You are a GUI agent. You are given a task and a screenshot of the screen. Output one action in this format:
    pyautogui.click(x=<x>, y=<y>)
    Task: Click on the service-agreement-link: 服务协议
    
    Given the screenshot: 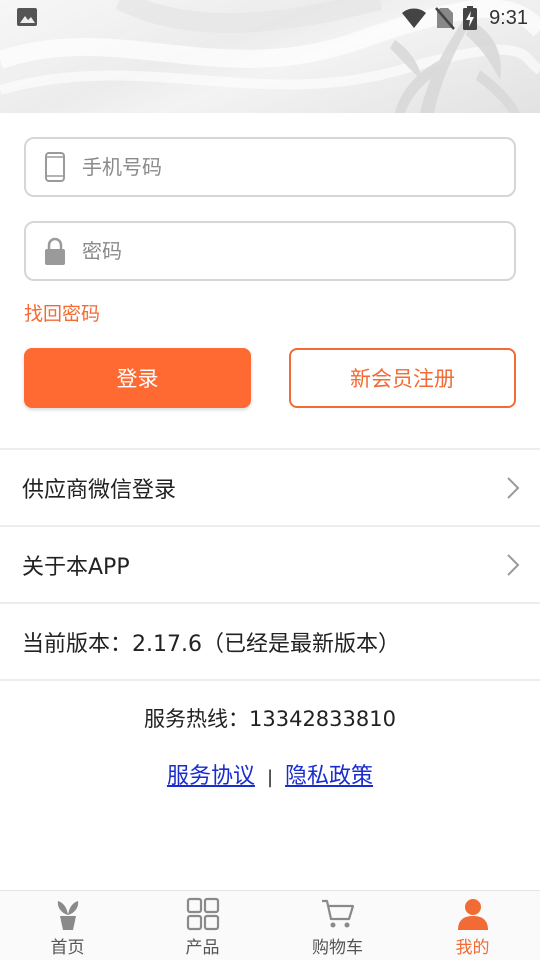 What is the action you would take?
    pyautogui.click(x=211, y=776)
    